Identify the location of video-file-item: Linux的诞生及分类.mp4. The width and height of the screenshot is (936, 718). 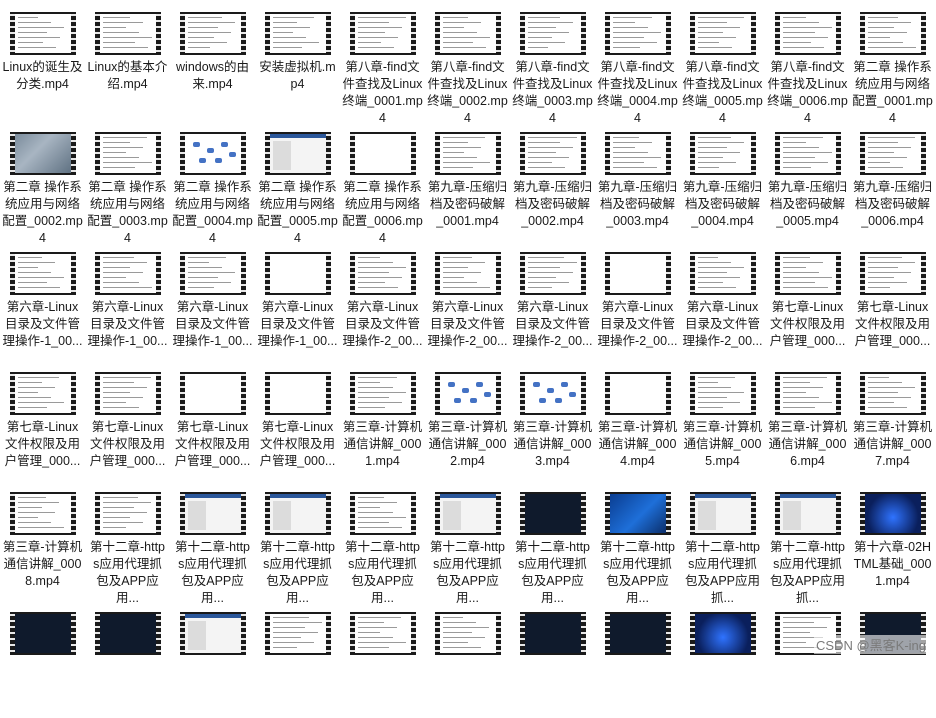
(42, 59).